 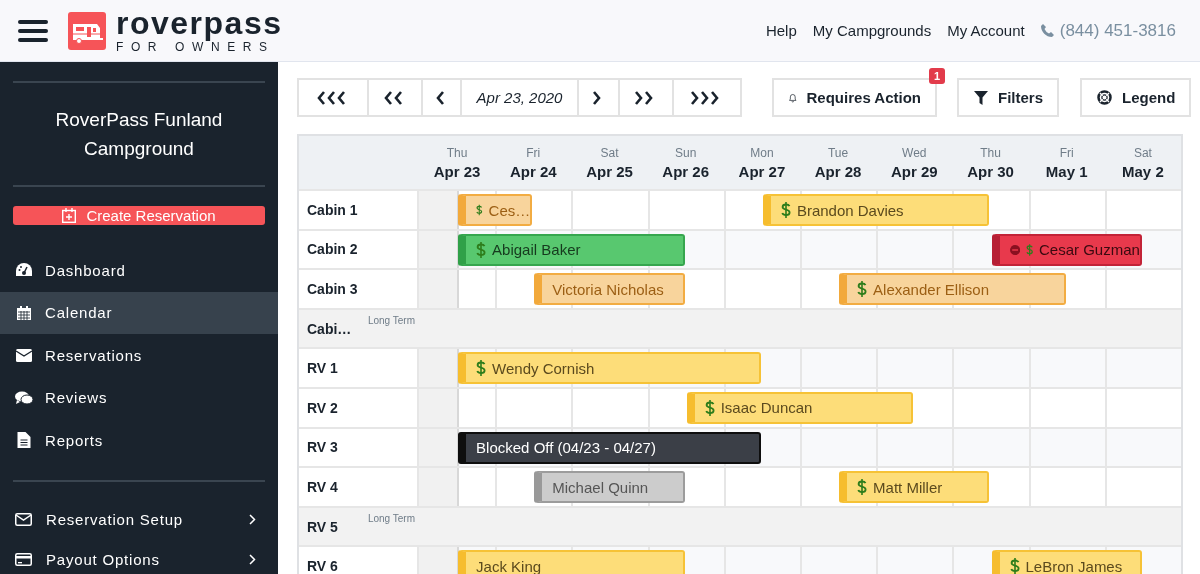 What do you see at coordinates (322, 526) in the screenshot?
I see `site-name: RV 5` at bounding box center [322, 526].